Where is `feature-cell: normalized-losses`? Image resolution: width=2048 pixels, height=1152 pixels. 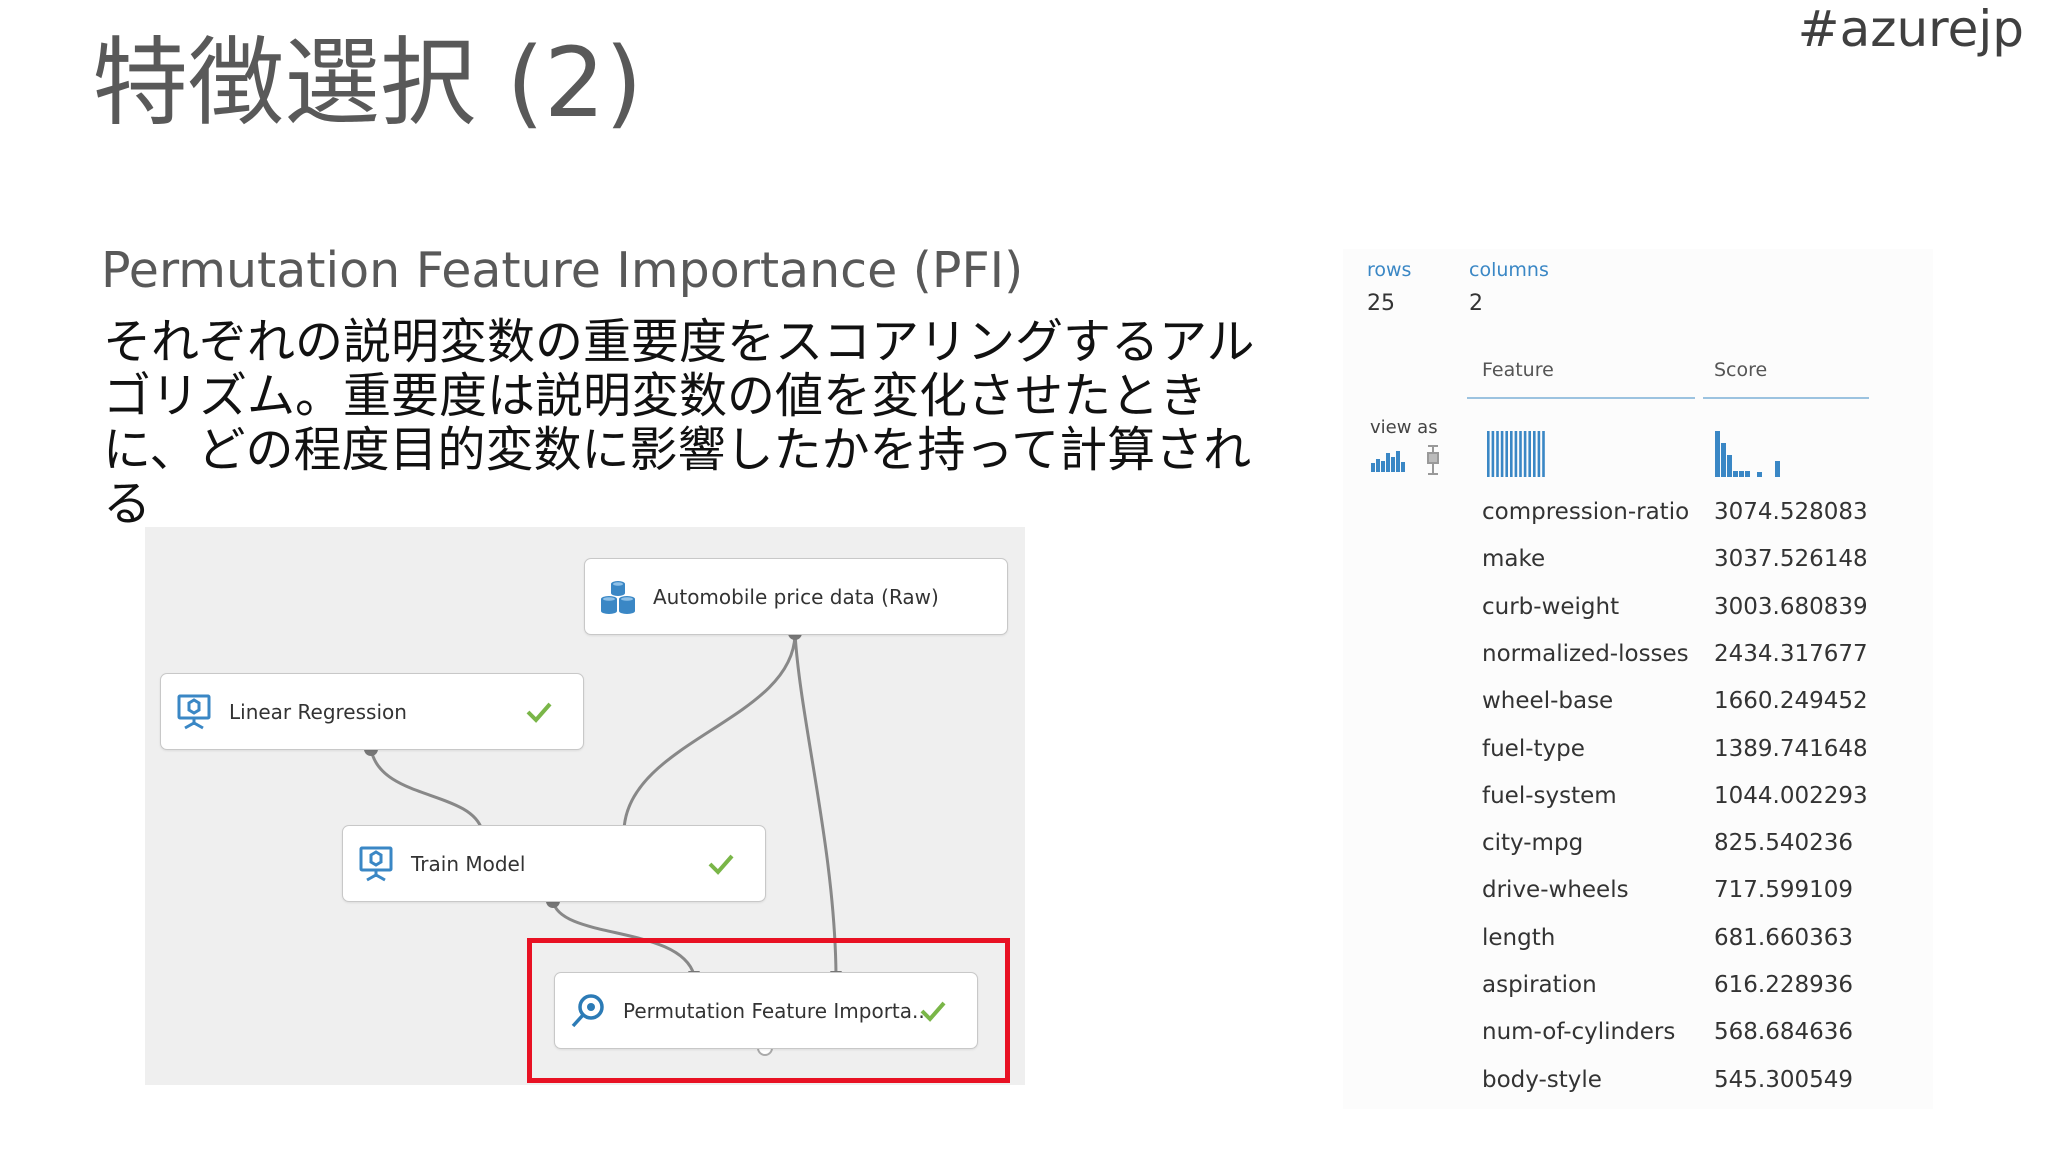 feature-cell: normalized-losses is located at coordinates (1585, 653).